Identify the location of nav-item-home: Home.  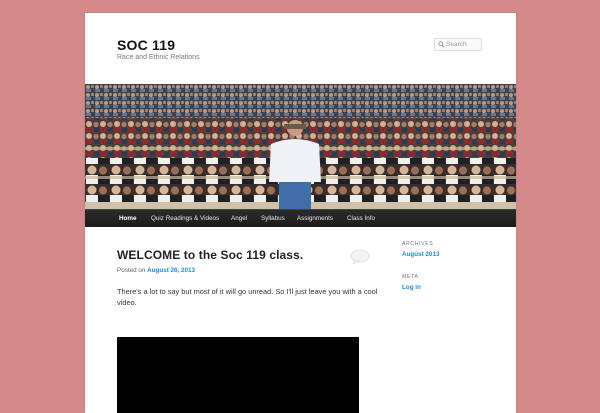
(128, 218).